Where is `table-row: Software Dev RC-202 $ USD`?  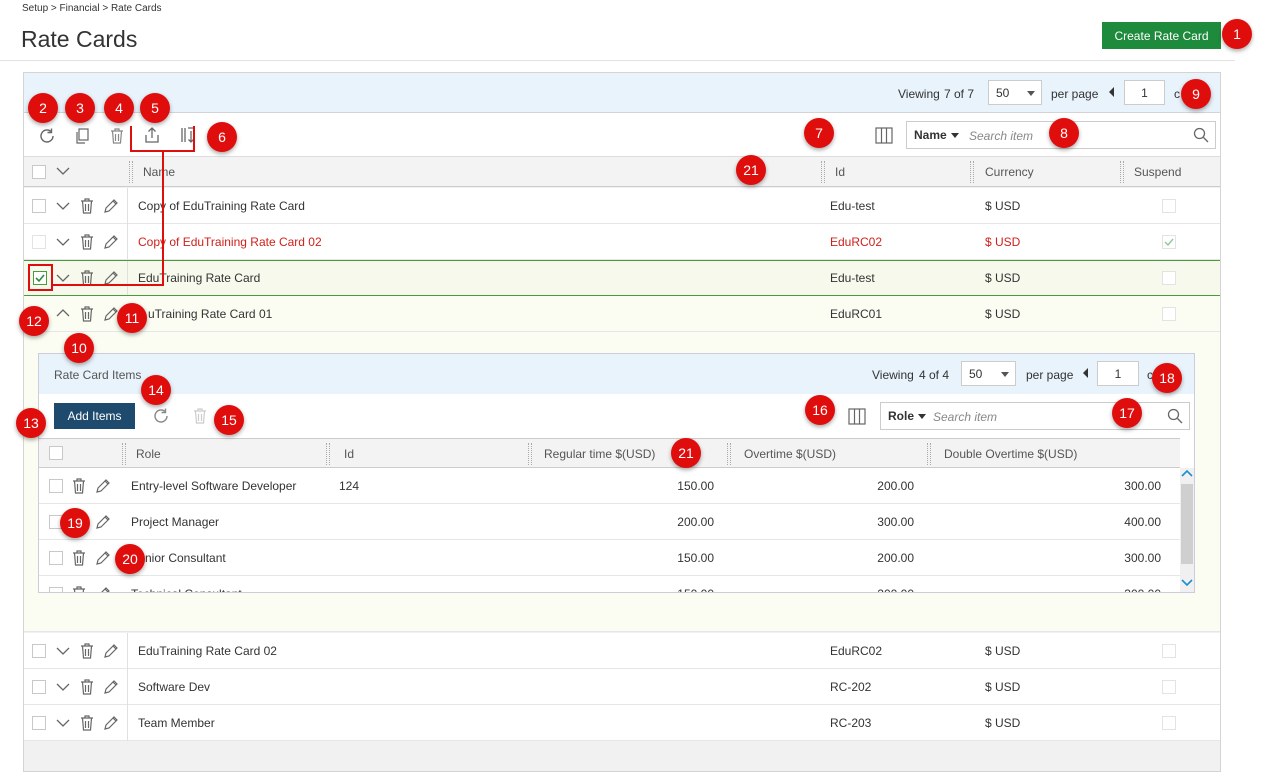 table-row: Software Dev RC-202 $ USD is located at coordinates (622, 687).